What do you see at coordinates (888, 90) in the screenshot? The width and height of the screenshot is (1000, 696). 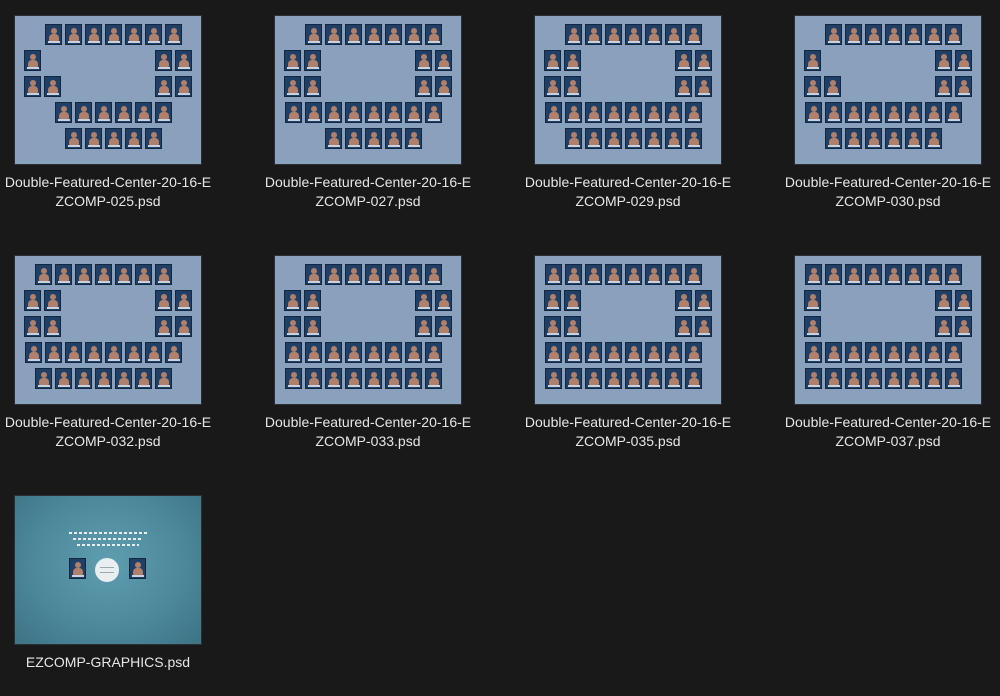 I see `file-thumbnail` at bounding box center [888, 90].